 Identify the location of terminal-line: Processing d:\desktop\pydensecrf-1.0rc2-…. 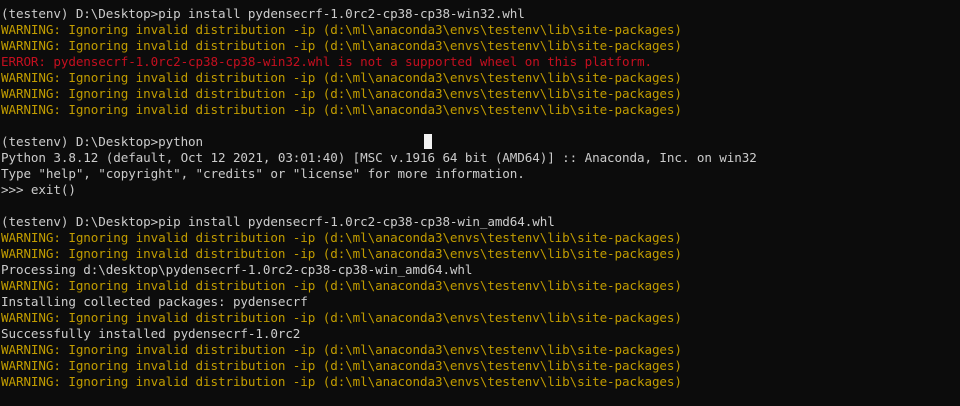
(237, 269).